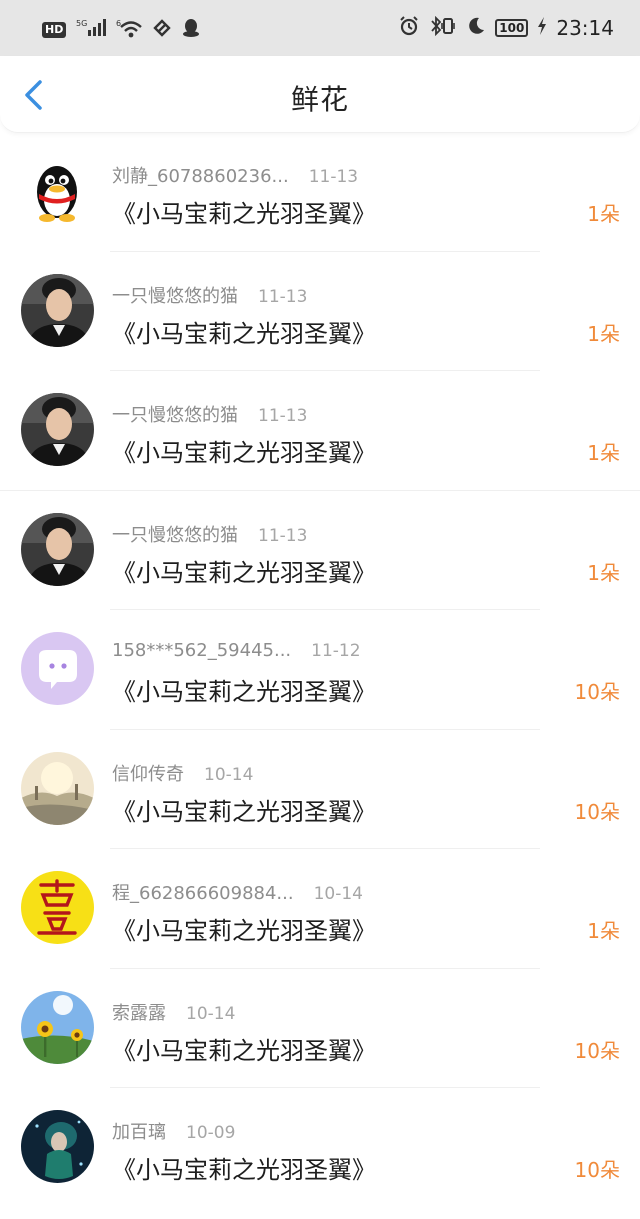 Image resolution: width=640 pixels, height=1219 pixels. What do you see at coordinates (57, 907) in the screenshot?
I see `yellow-talisman-avatar` at bounding box center [57, 907].